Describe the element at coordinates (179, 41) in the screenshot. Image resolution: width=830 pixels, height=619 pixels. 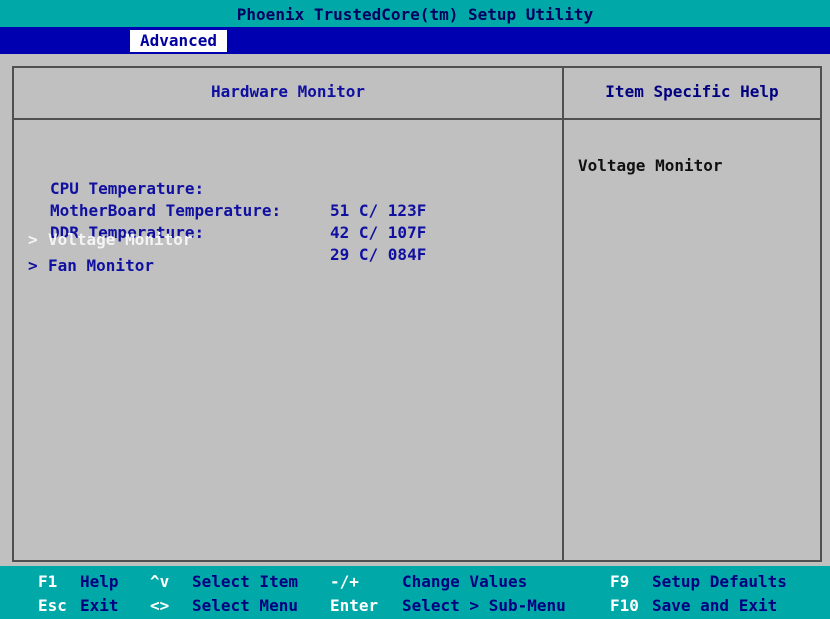
I see `tab-advanced: Advanced` at that location.